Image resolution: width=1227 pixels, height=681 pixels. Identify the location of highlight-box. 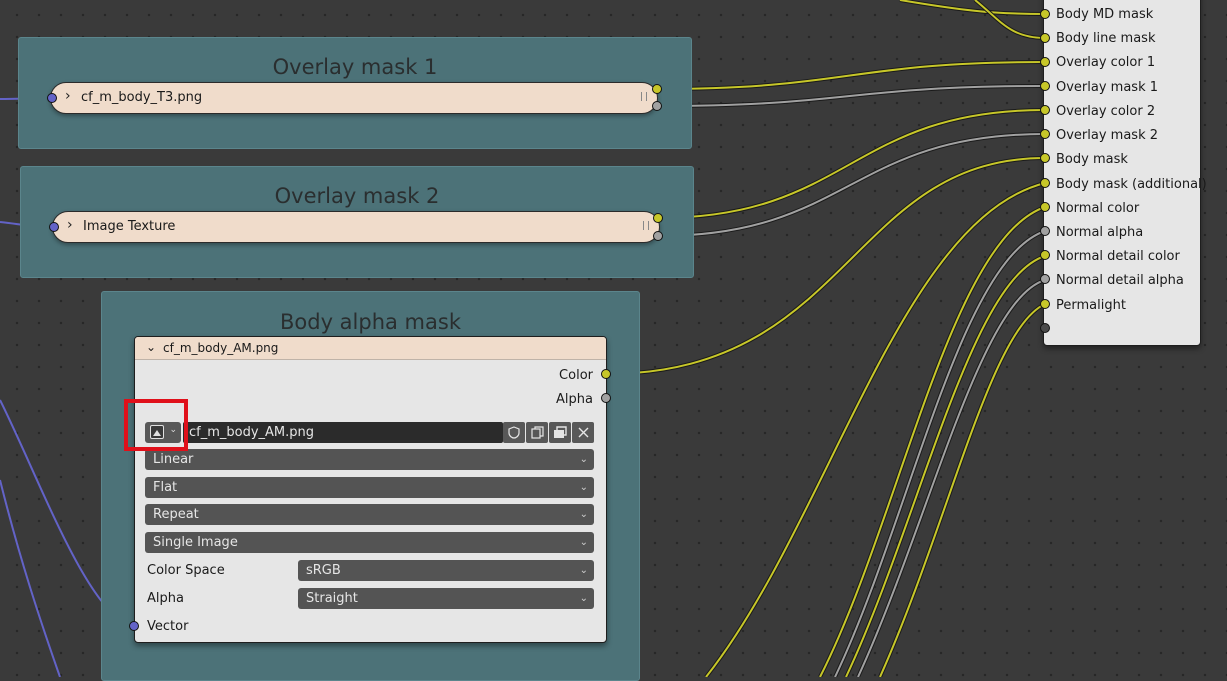
(156, 425).